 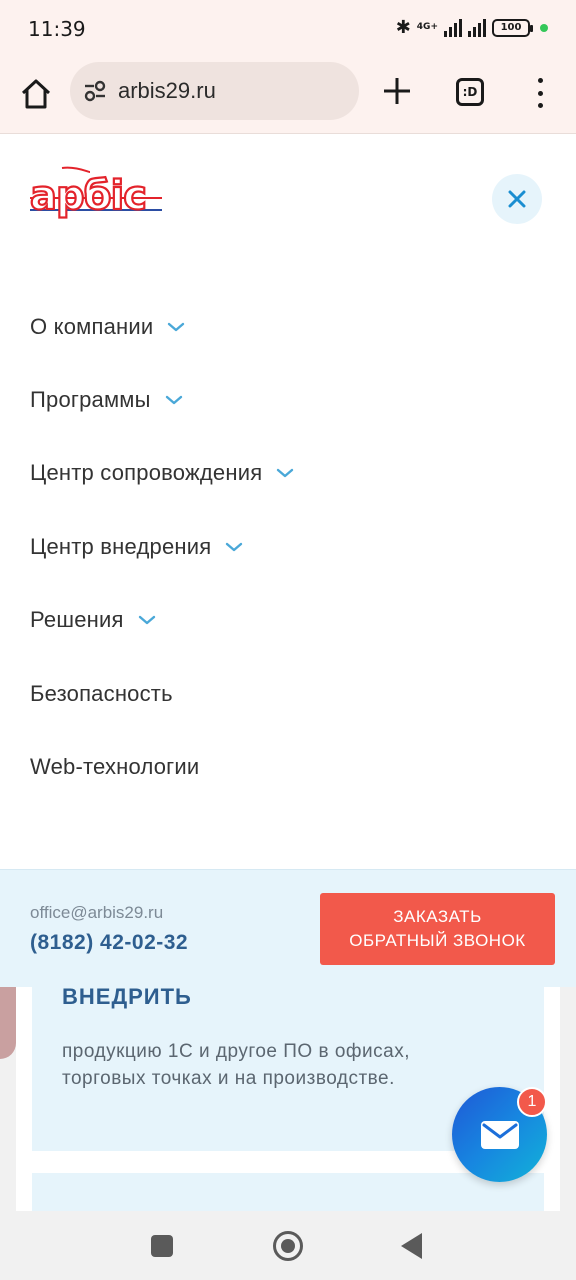 What do you see at coordinates (288, 29) in the screenshot?
I see `status-bar: 11:39 ✱ 4G+ 100` at bounding box center [288, 29].